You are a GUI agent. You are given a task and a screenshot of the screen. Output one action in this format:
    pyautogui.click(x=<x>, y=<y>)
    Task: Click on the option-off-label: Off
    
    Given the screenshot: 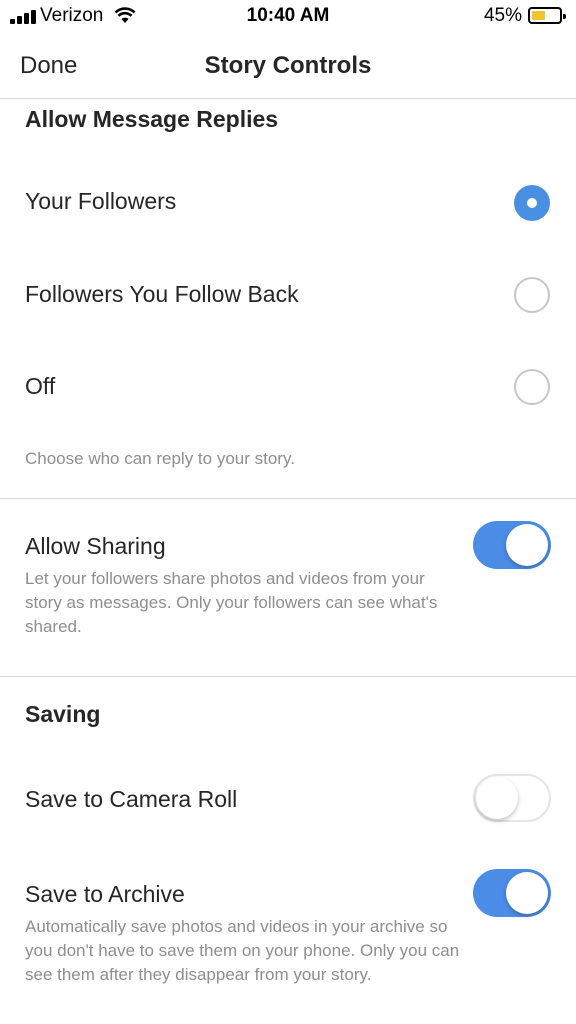 What is the action you would take?
    pyautogui.click(x=40, y=386)
    